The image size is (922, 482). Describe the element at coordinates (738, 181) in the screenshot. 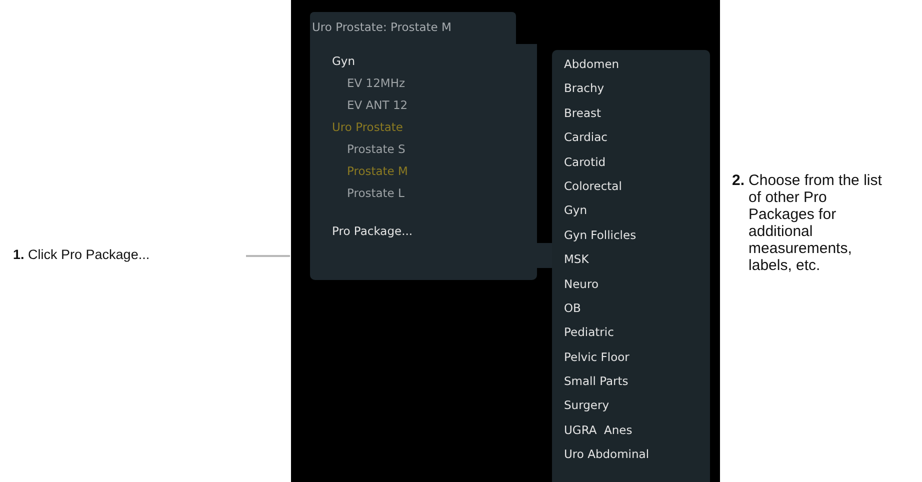

I see `step-number: 2.` at that location.